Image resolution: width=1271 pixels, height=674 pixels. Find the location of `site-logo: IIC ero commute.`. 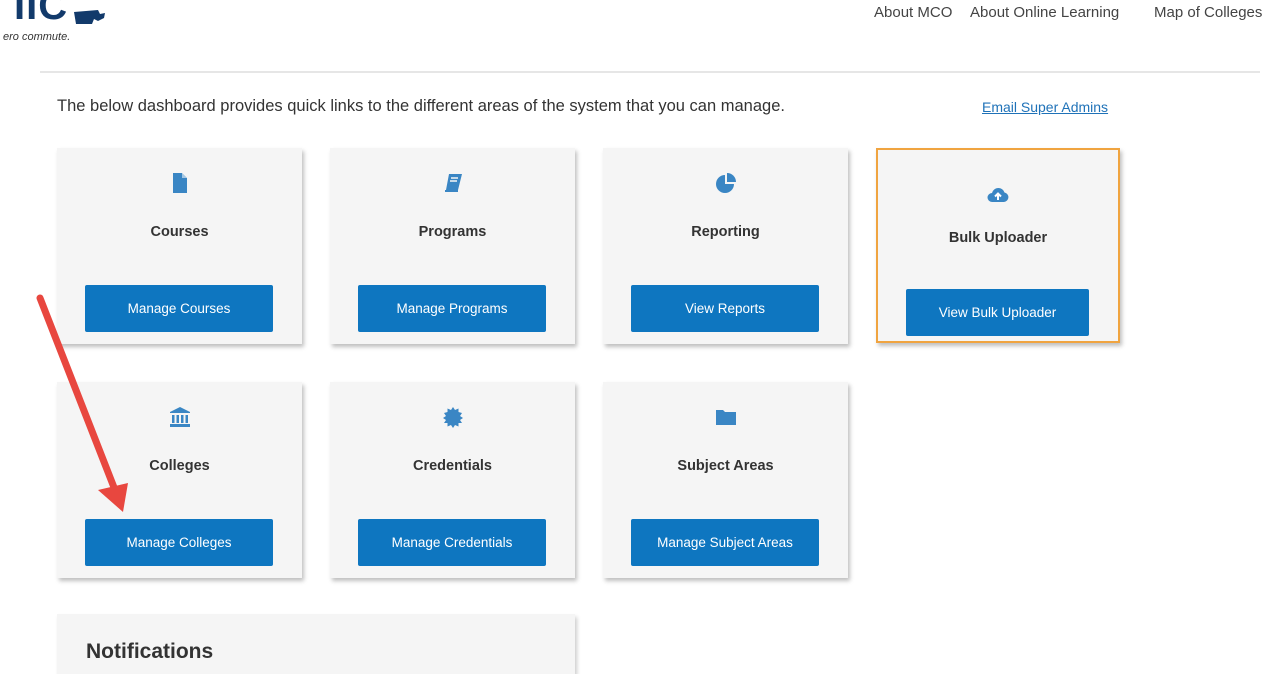

site-logo: IIC ero commute. is located at coordinates (60, 25).